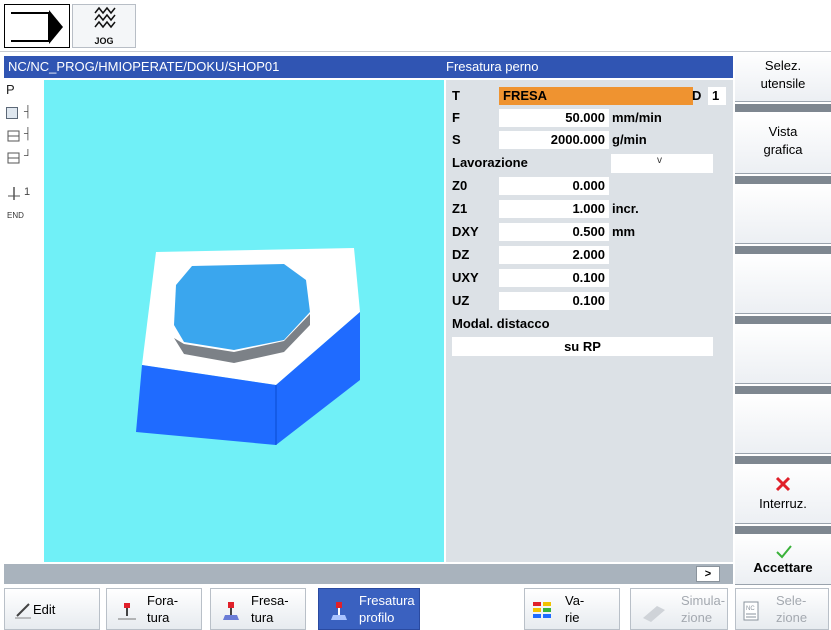  I want to click on step-item-pocket-1: ┤, so click(24, 136).